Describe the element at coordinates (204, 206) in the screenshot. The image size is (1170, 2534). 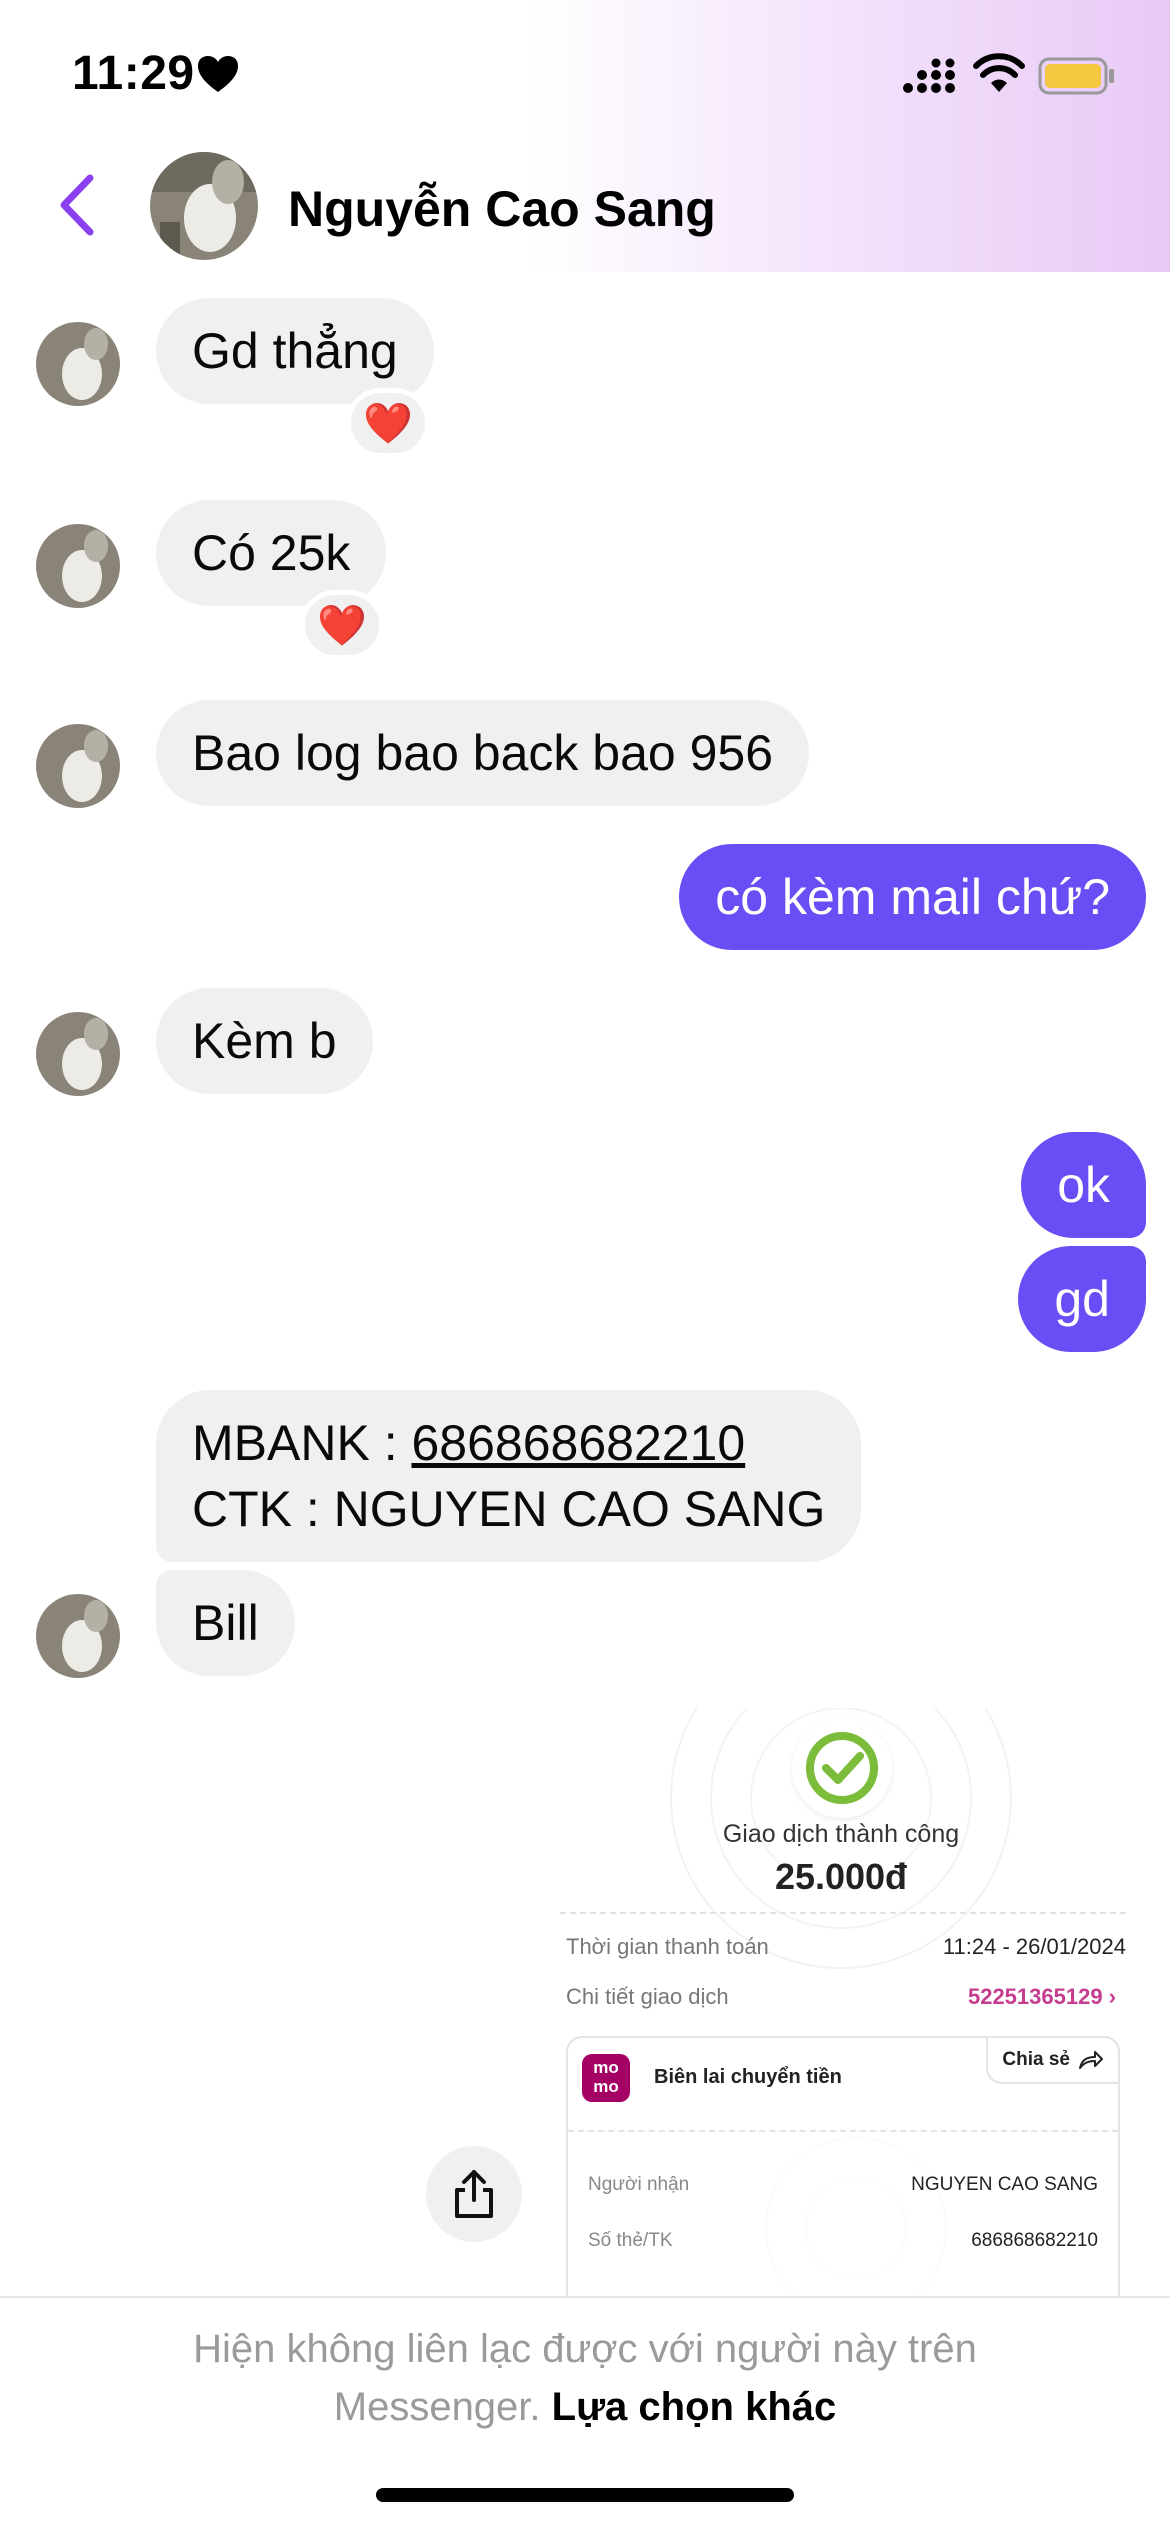
I see `contact-avatar` at that location.